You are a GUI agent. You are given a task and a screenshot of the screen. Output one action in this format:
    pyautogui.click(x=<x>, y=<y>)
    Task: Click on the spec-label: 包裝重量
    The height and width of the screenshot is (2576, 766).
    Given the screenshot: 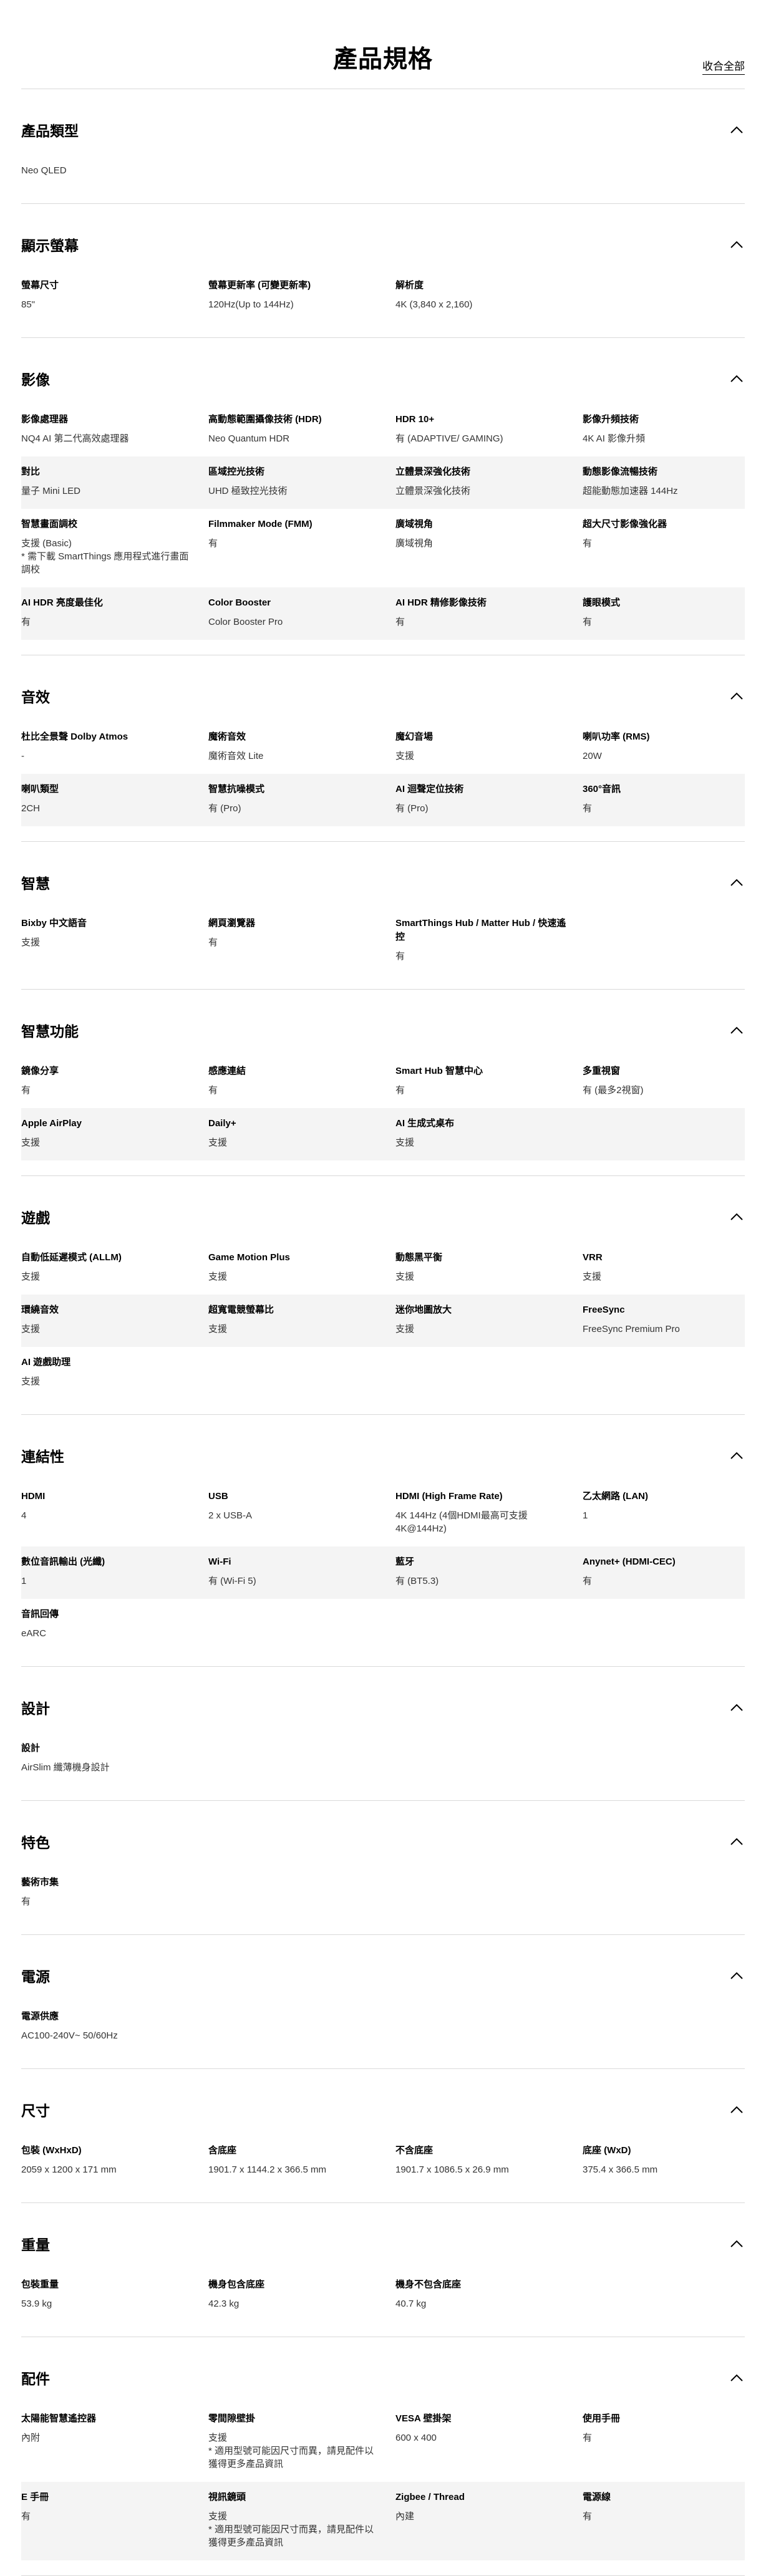 What is the action you would take?
    pyautogui.click(x=40, y=2284)
    